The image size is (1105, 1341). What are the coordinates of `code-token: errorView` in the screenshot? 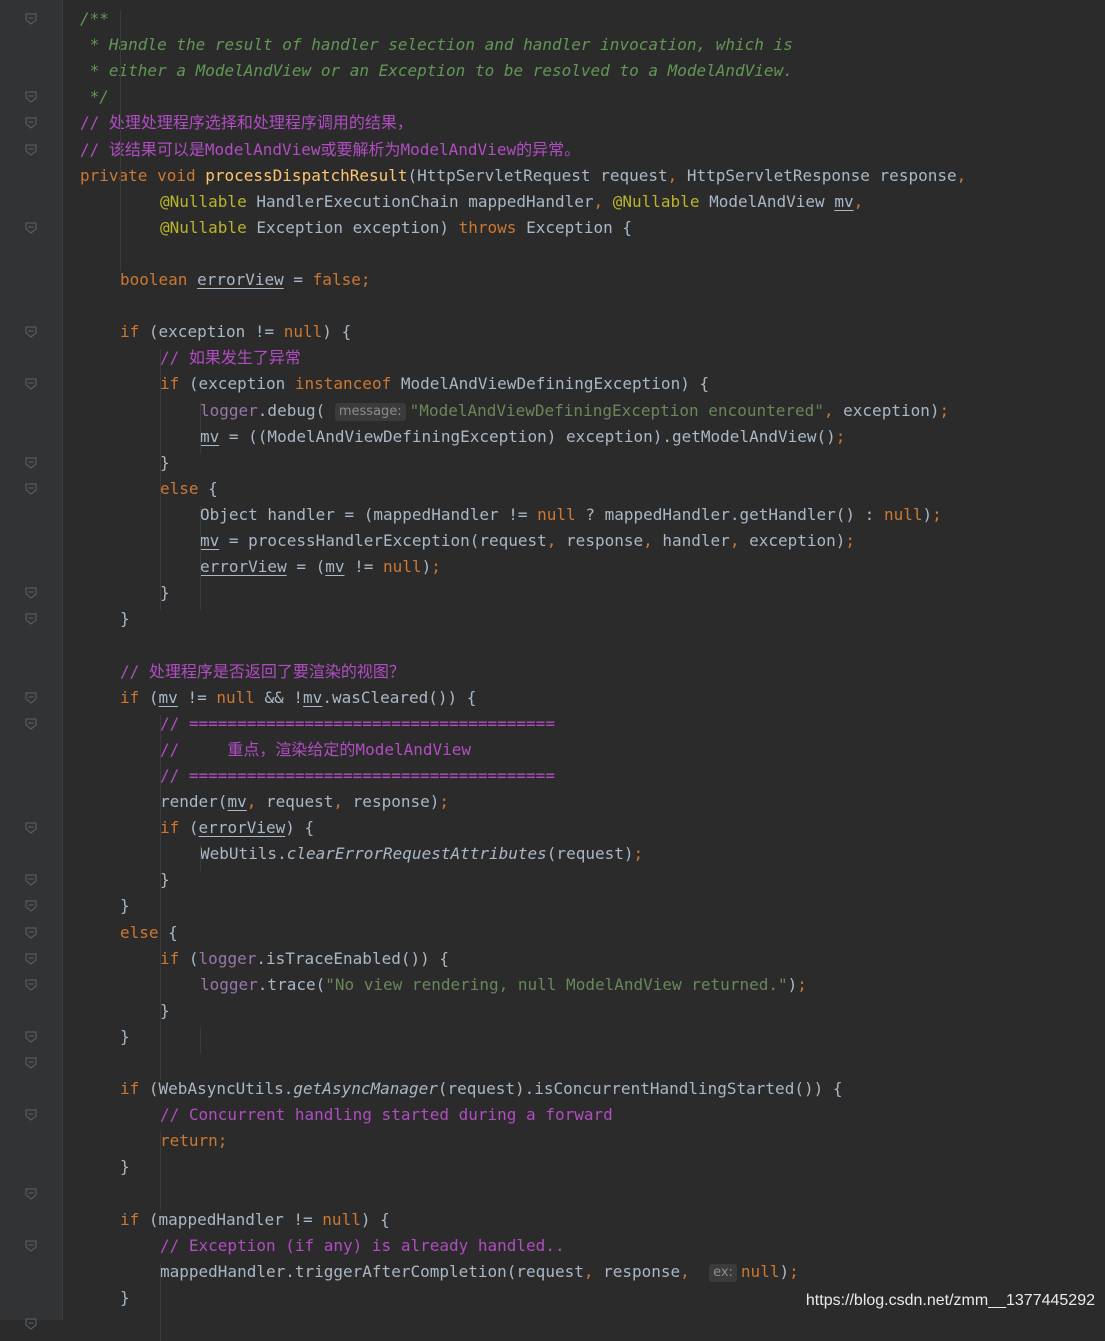 It's located at (242, 828).